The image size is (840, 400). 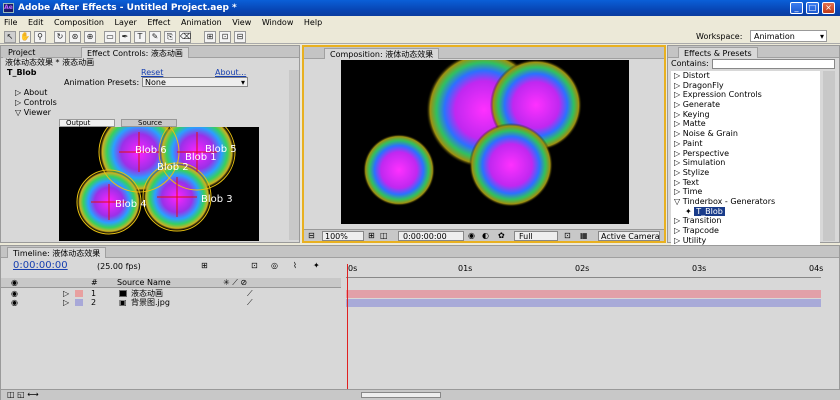 I want to click on fx-utility: ▷ Utility, so click(x=745, y=241).